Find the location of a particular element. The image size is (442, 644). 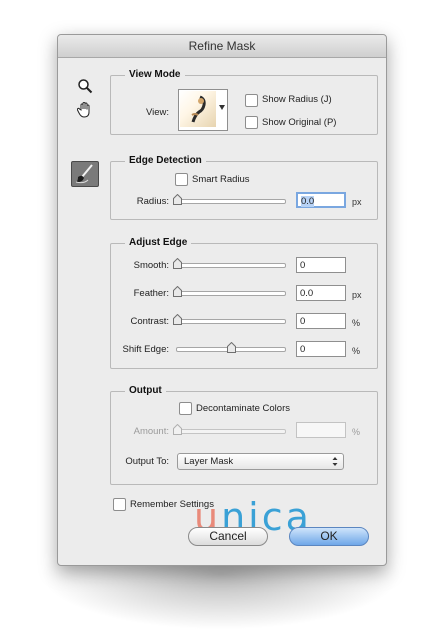

preview-thumbnail is located at coordinates (198, 109).